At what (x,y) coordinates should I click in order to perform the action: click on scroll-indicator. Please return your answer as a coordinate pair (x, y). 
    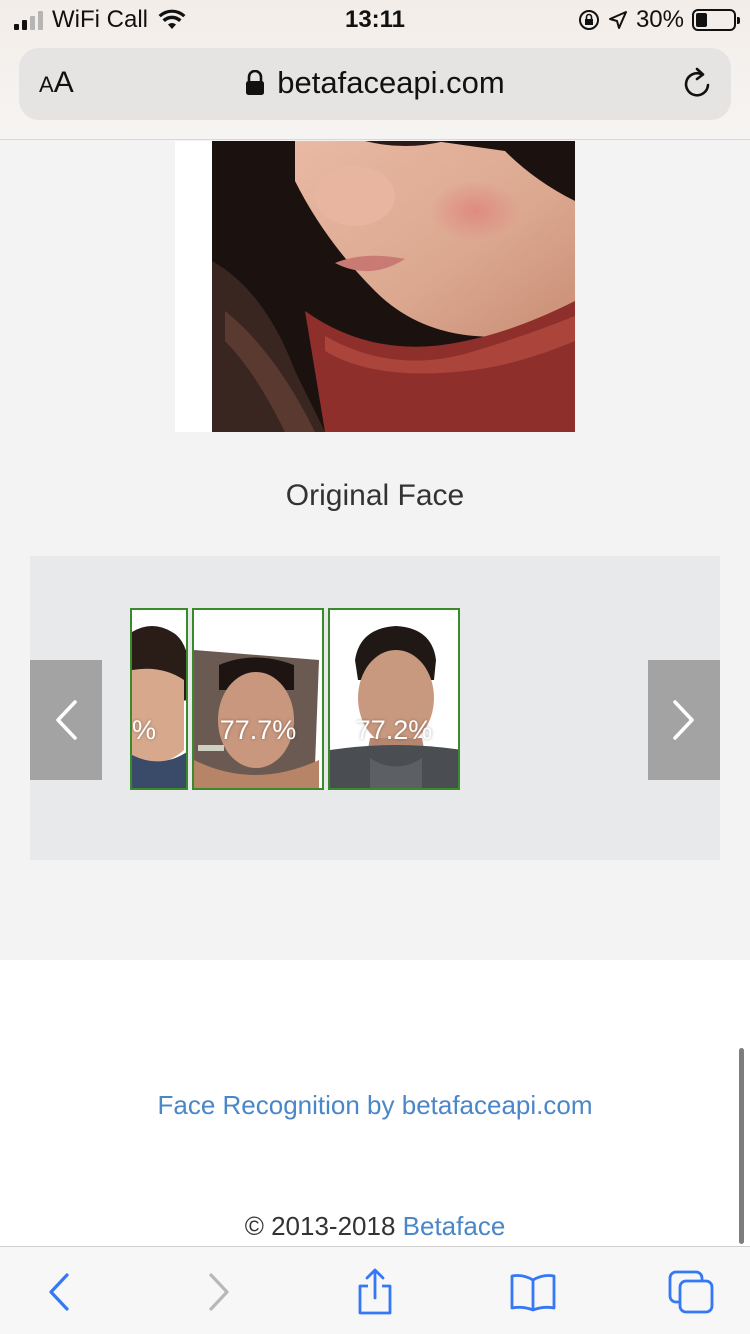
    Looking at the image, I should click on (741, 1146).